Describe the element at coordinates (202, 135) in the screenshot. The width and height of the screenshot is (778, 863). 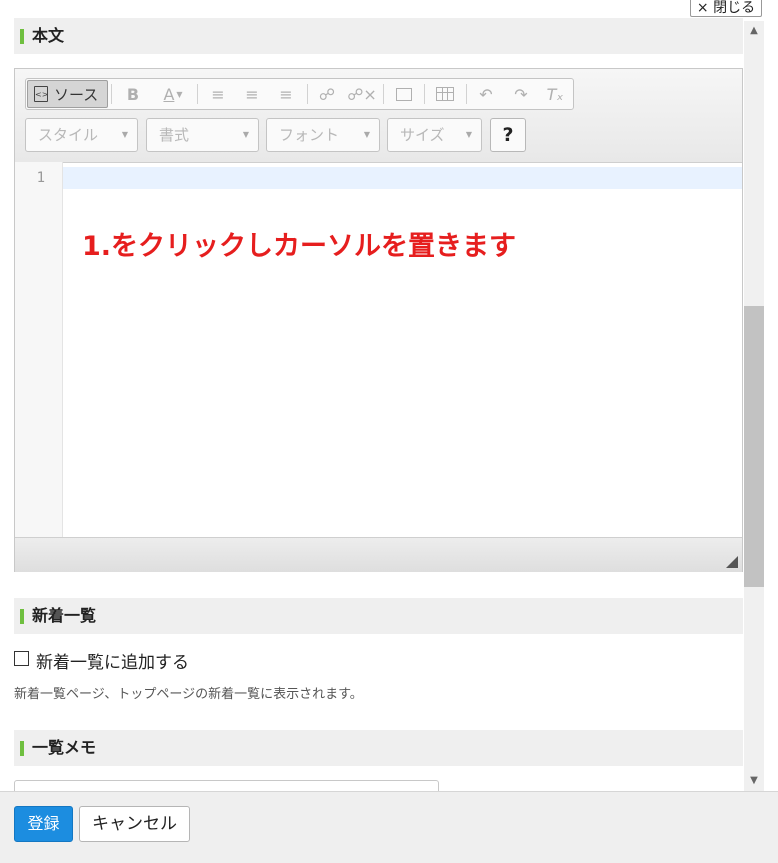
I see `format-dropdown: 書式 ▼` at that location.